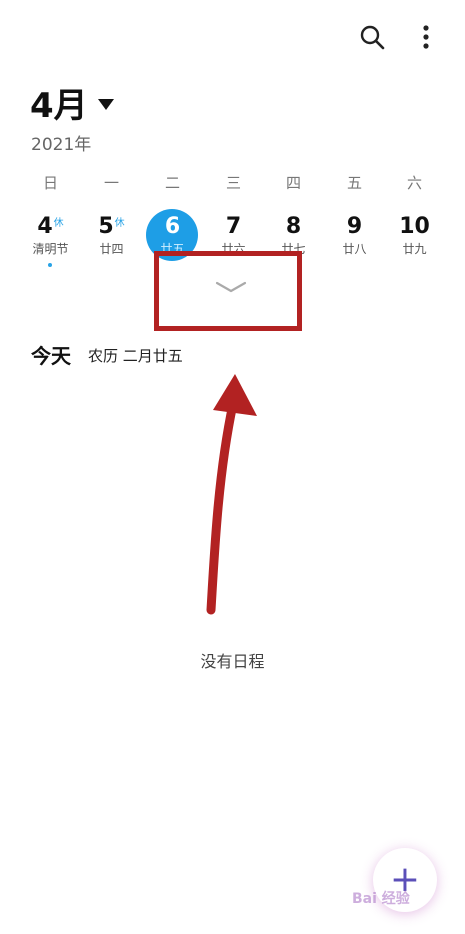 Image resolution: width=465 pixels, height=934 pixels. What do you see at coordinates (61, 145) in the screenshot?
I see `year-label: 2021年` at bounding box center [61, 145].